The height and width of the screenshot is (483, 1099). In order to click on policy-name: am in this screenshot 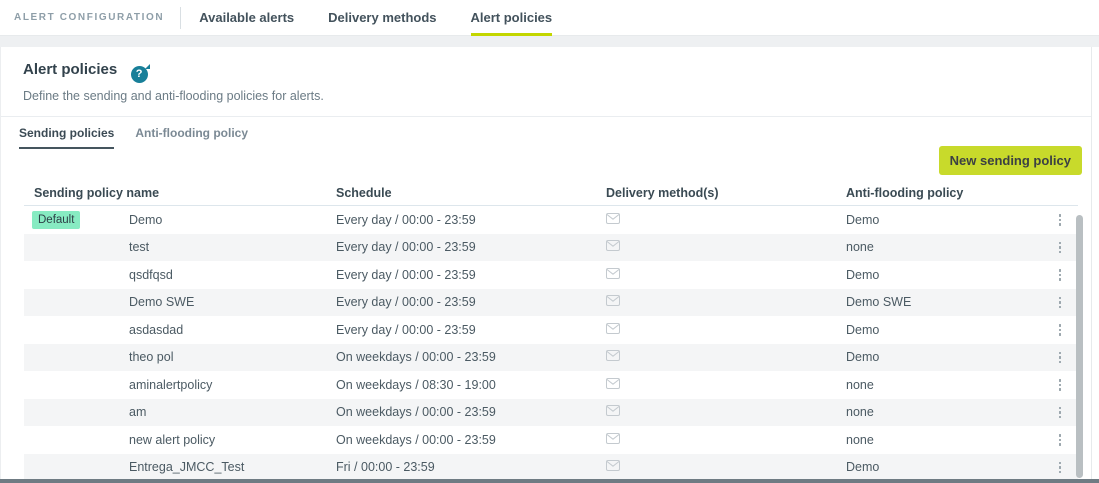, I will do `click(138, 412)`.